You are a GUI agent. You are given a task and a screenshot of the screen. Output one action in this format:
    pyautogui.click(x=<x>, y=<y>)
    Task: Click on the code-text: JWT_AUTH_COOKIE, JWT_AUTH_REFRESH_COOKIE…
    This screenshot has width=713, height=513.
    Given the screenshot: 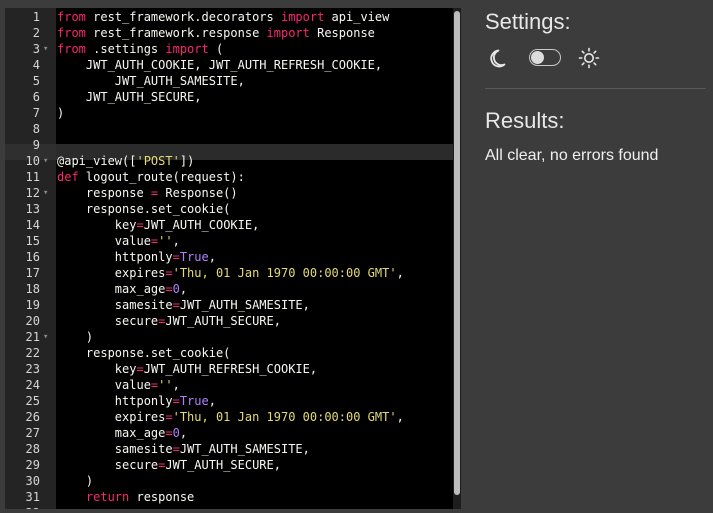 What is the action you would take?
    pyautogui.click(x=219, y=65)
    